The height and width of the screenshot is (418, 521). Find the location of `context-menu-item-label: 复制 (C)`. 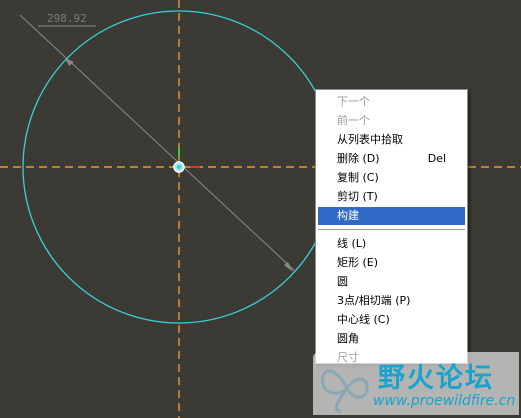

context-menu-item-label: 复制 (C) is located at coordinates (358, 177).